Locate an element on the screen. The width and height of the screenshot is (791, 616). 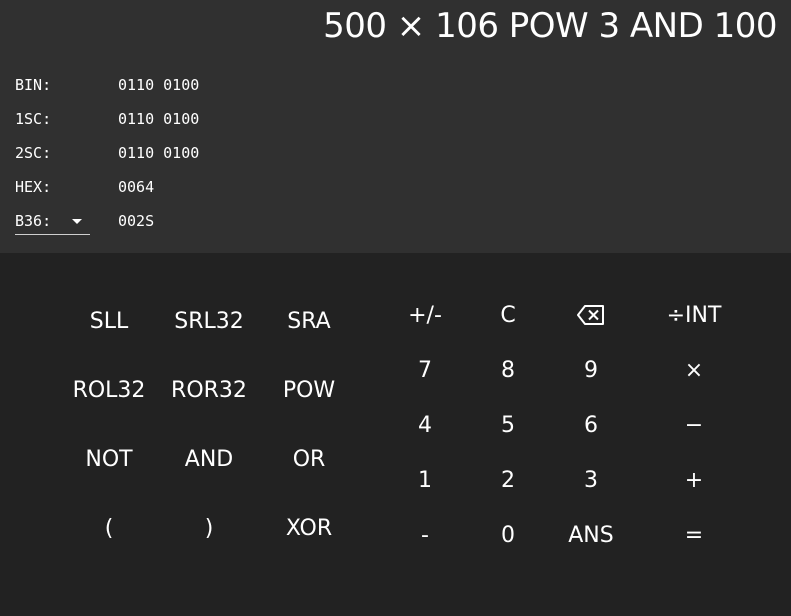
eight-button: 8 is located at coordinates (508, 370).